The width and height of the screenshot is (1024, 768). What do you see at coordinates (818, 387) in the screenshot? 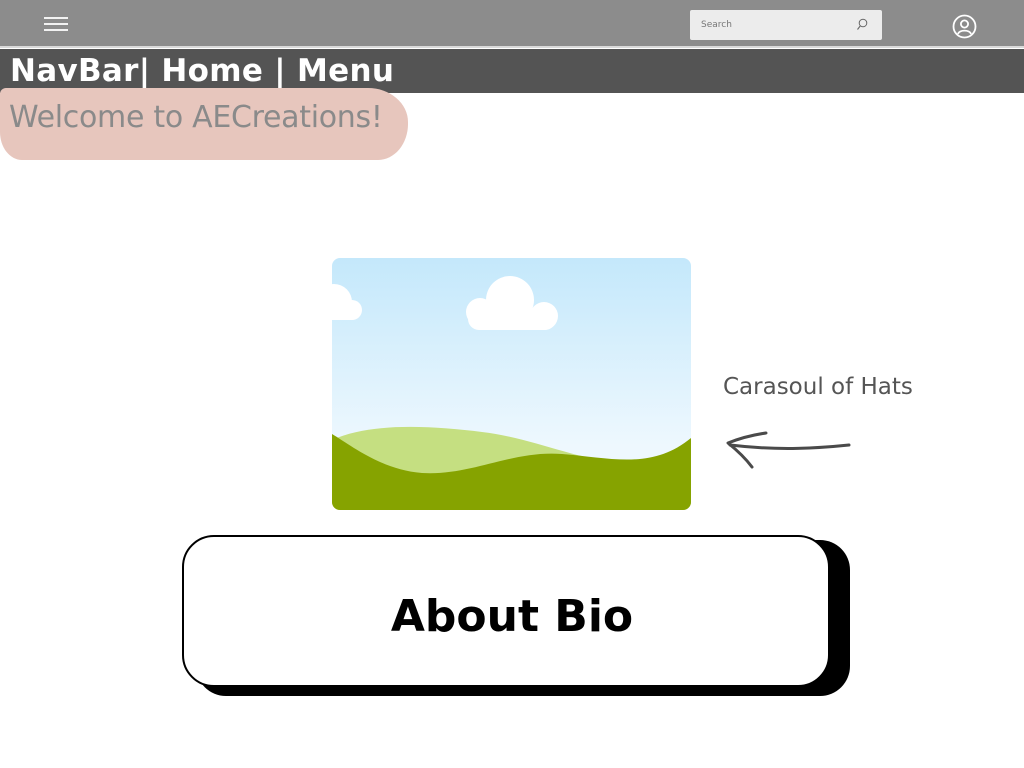
I see `carousel-label: Carasoul of Hats` at bounding box center [818, 387].